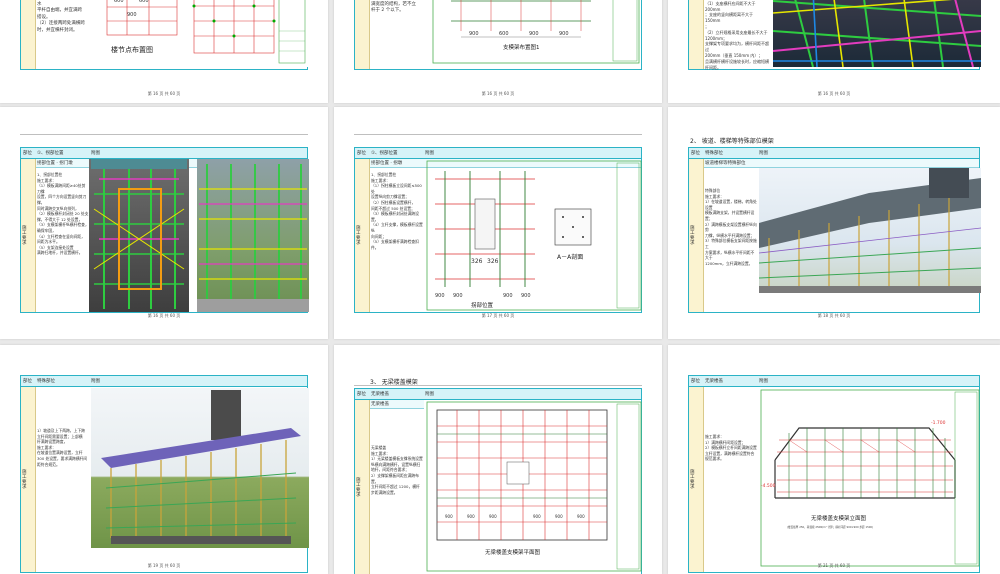 The image size is (1000, 574). Describe the element at coordinates (534, 486) in the screenshot. I see `flat-slab-plan-drawing: 900 900 900 900 900 900 无梁楼盖支模架平面图` at that location.